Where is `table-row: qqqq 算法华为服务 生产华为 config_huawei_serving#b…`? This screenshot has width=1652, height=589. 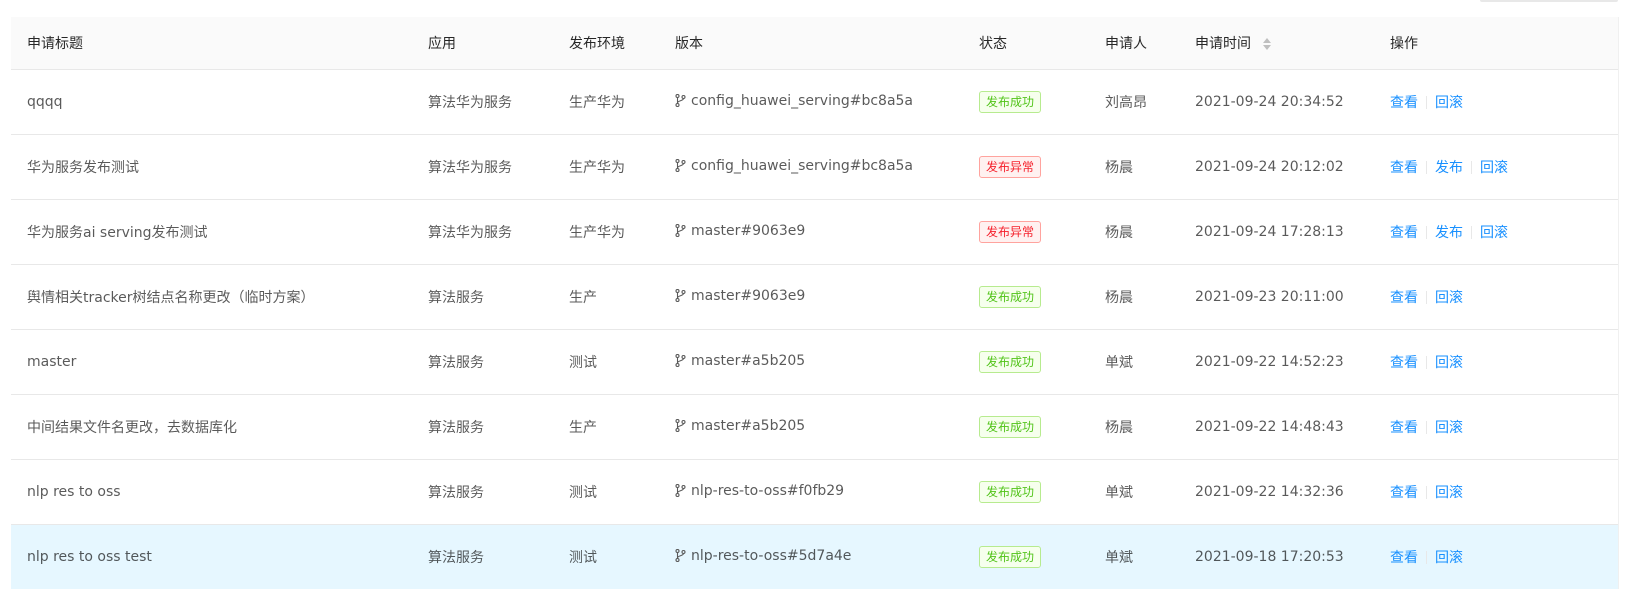 table-row: qqqq 算法华为服务 生产华为 config_huawei_serving#b… is located at coordinates (814, 102).